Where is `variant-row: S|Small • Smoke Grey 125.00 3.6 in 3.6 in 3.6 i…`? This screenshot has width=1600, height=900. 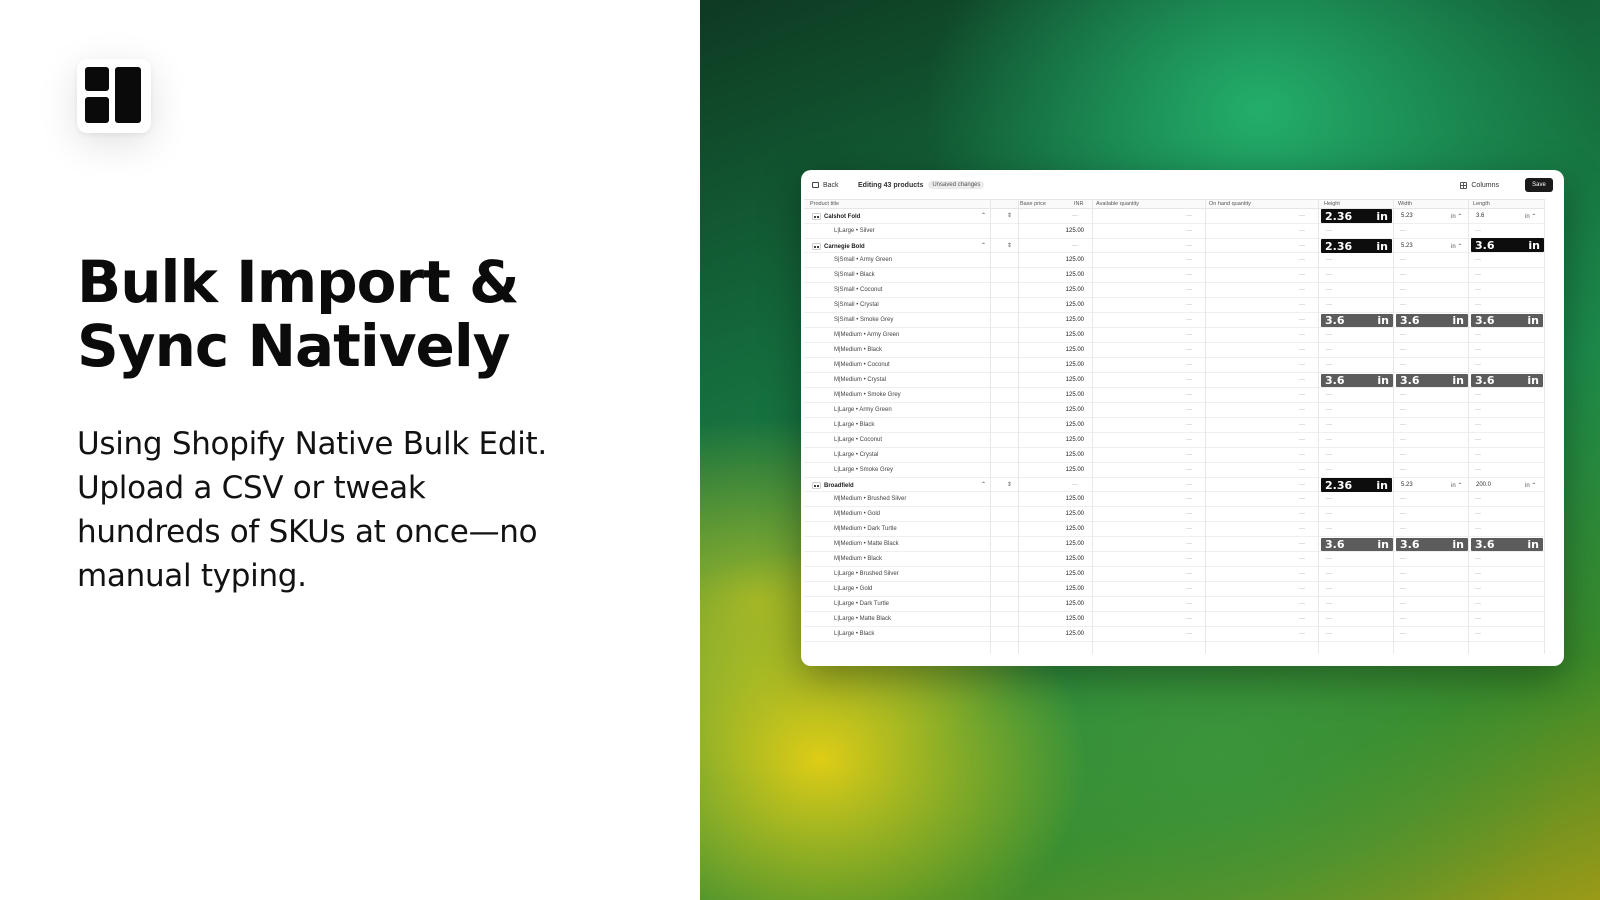
variant-row: S|Small • Smoke Grey 125.00 3.6 in 3.6 in 3.6 i… is located at coordinates (1174, 320).